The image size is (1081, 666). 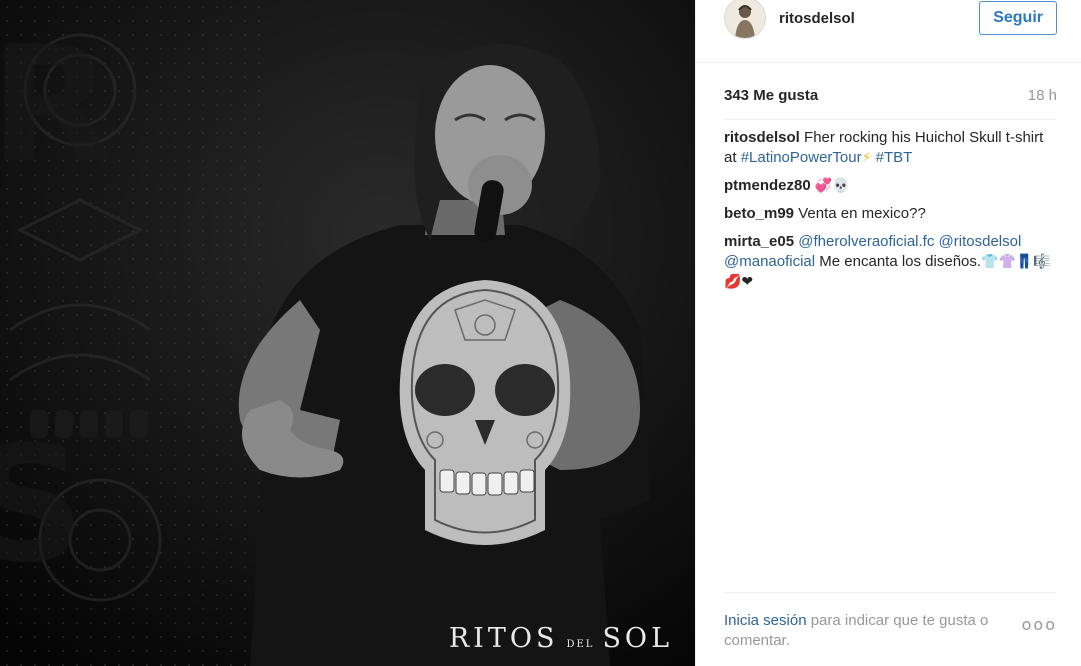 What do you see at coordinates (56, 104) in the screenshot?
I see `svg-text: R` at bounding box center [56, 104].